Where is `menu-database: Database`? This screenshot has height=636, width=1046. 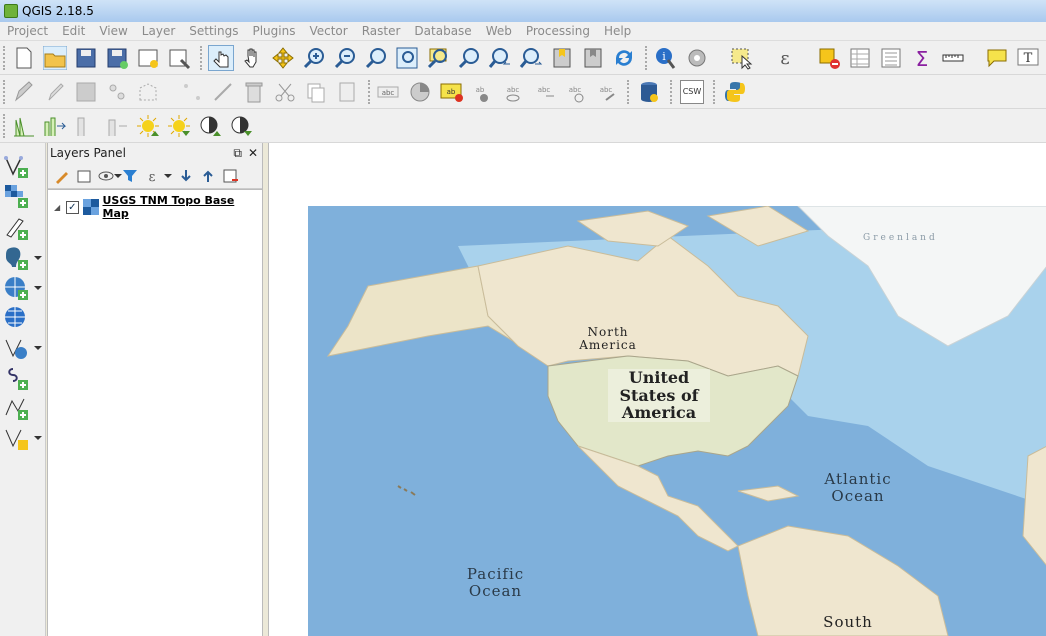
menu-database: Database is located at coordinates (442, 31).